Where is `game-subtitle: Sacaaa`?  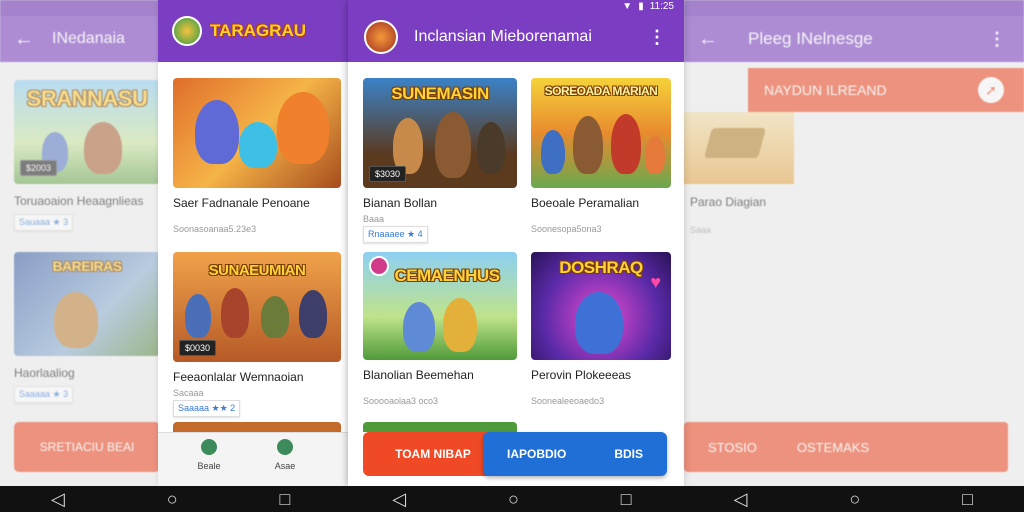
game-subtitle: Sacaaa is located at coordinates (188, 393).